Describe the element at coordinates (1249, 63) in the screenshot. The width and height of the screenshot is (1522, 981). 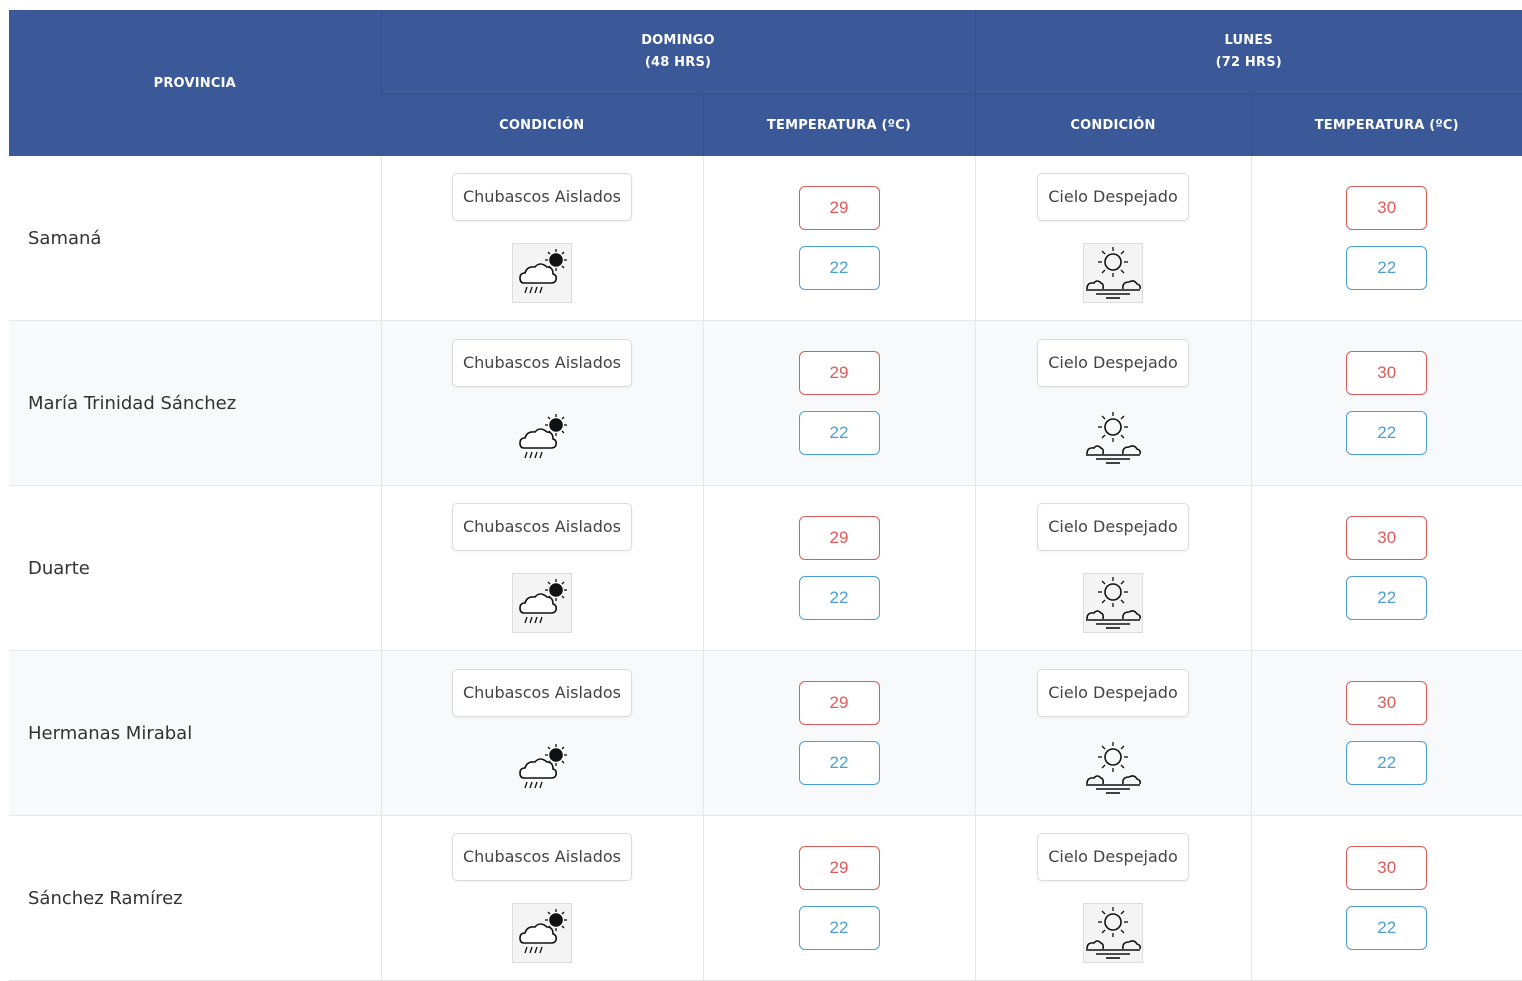
I see `day-hours: (72 HRS)` at that location.